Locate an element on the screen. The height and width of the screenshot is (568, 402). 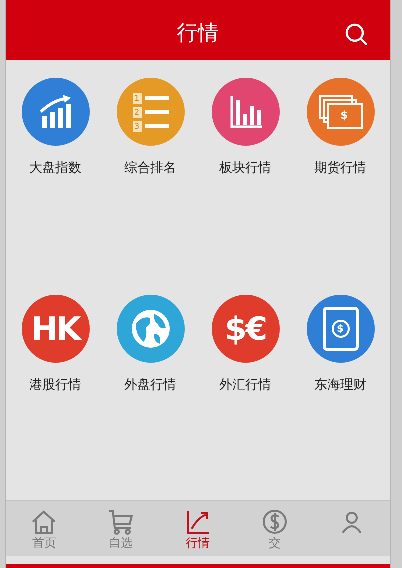
menu-tile: $ 东海理财 is located at coordinates (340, 397).